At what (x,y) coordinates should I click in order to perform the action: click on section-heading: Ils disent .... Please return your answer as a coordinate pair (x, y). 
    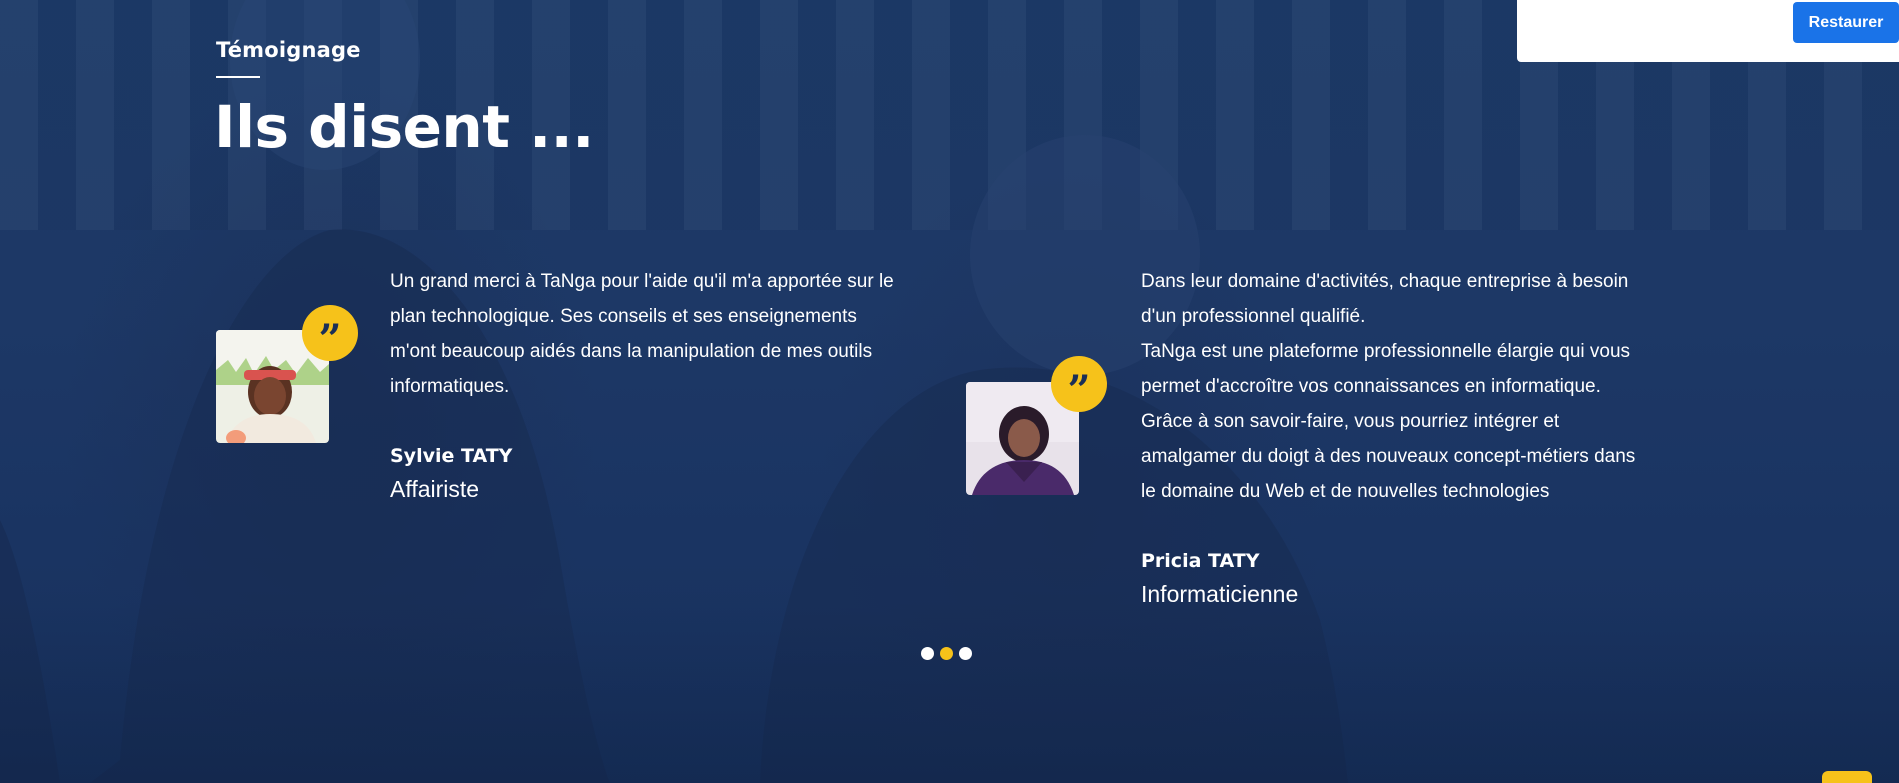
    Looking at the image, I should click on (404, 127).